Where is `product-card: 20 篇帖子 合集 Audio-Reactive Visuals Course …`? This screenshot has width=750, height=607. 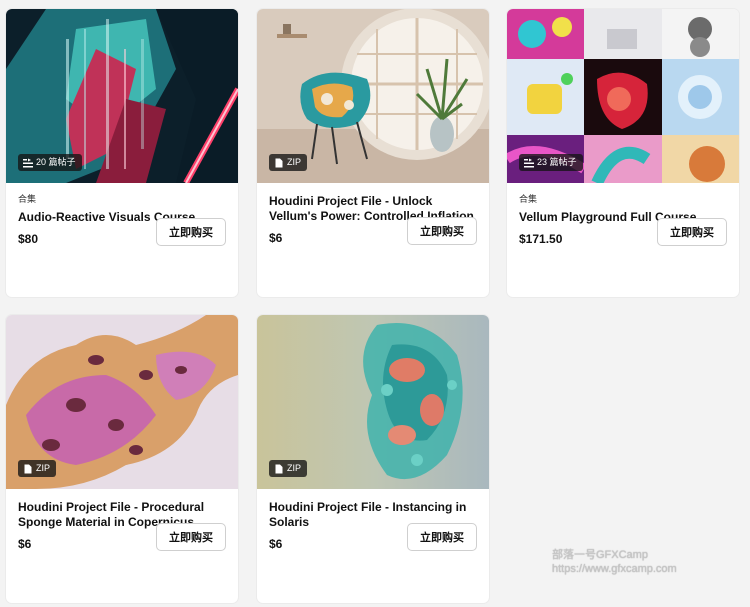
product-card: 20 篇帖子 合集 Audio-Reactive Visuals Course … is located at coordinates (122, 153).